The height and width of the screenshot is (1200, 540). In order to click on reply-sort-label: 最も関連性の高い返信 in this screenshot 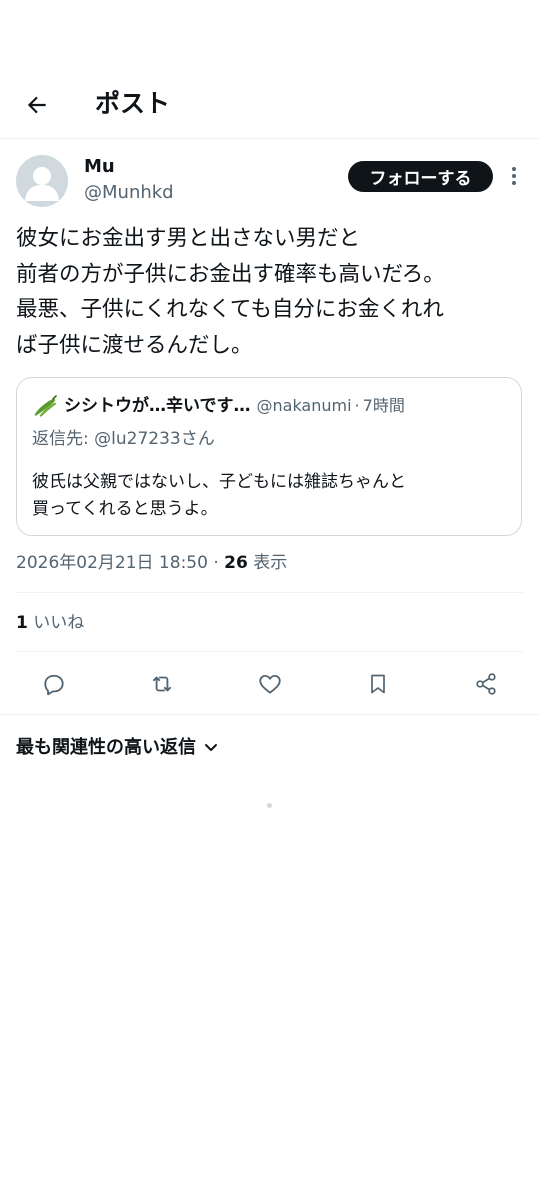, I will do `click(106, 747)`.